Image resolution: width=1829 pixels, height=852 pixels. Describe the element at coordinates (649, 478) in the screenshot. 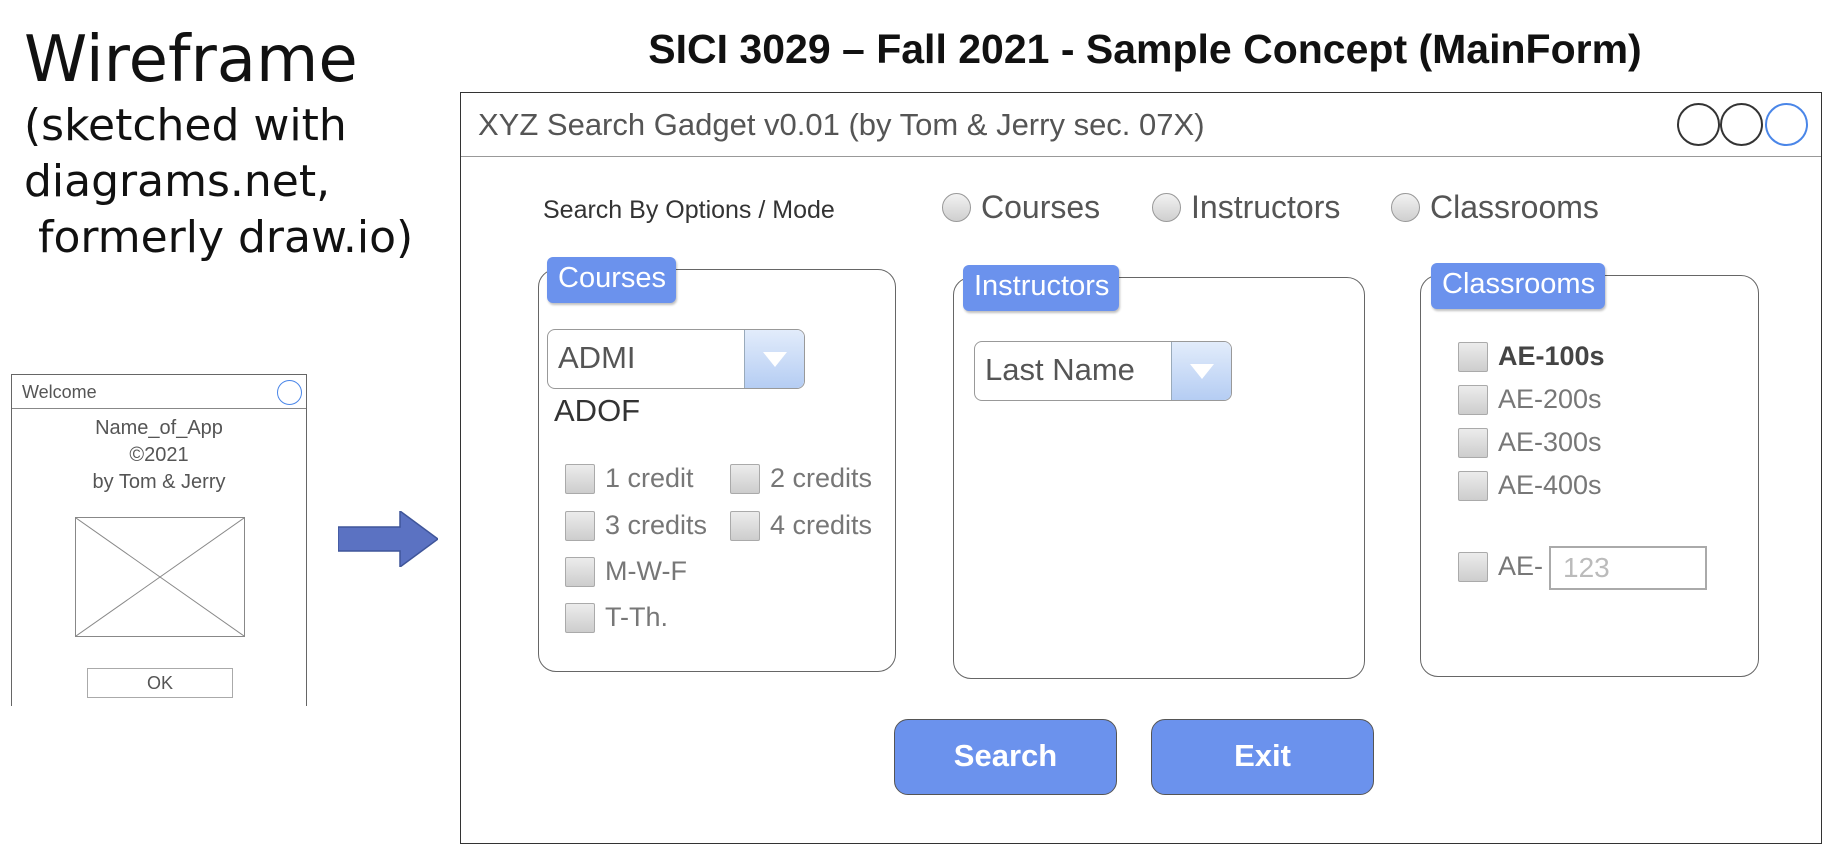

I see `checkbox-label: 1 credit` at that location.